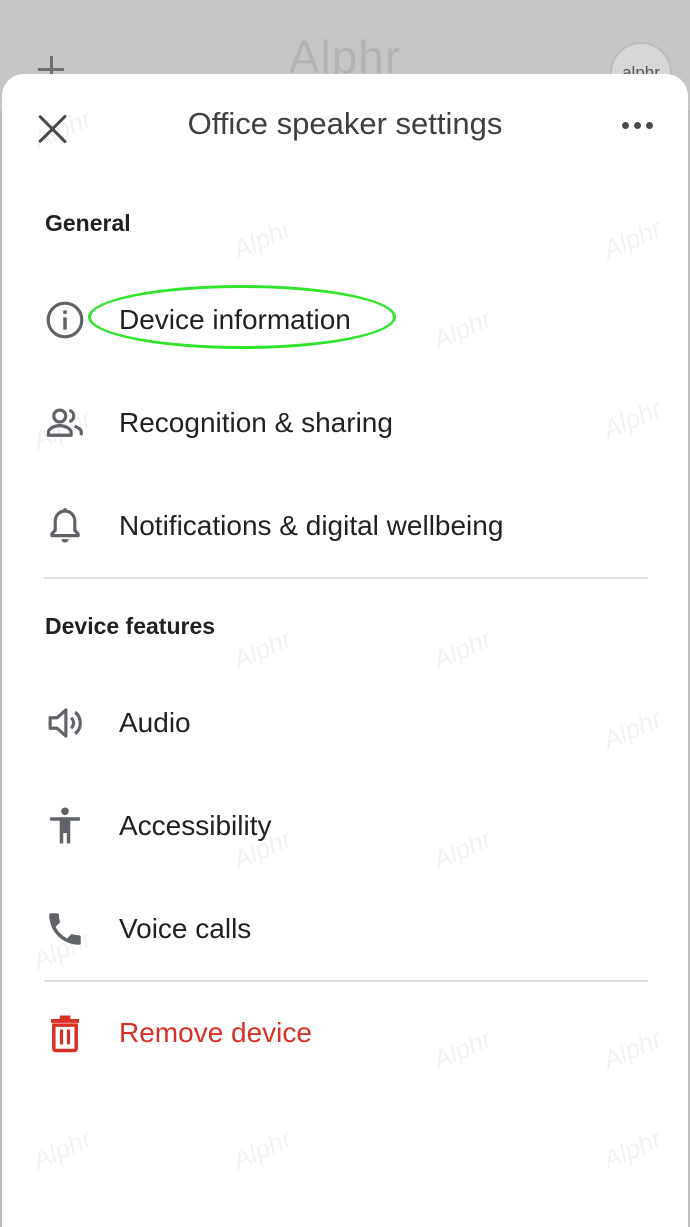  Describe the element at coordinates (311, 525) in the screenshot. I see `menu-item-label: Notifications & digital wellbeing` at that location.